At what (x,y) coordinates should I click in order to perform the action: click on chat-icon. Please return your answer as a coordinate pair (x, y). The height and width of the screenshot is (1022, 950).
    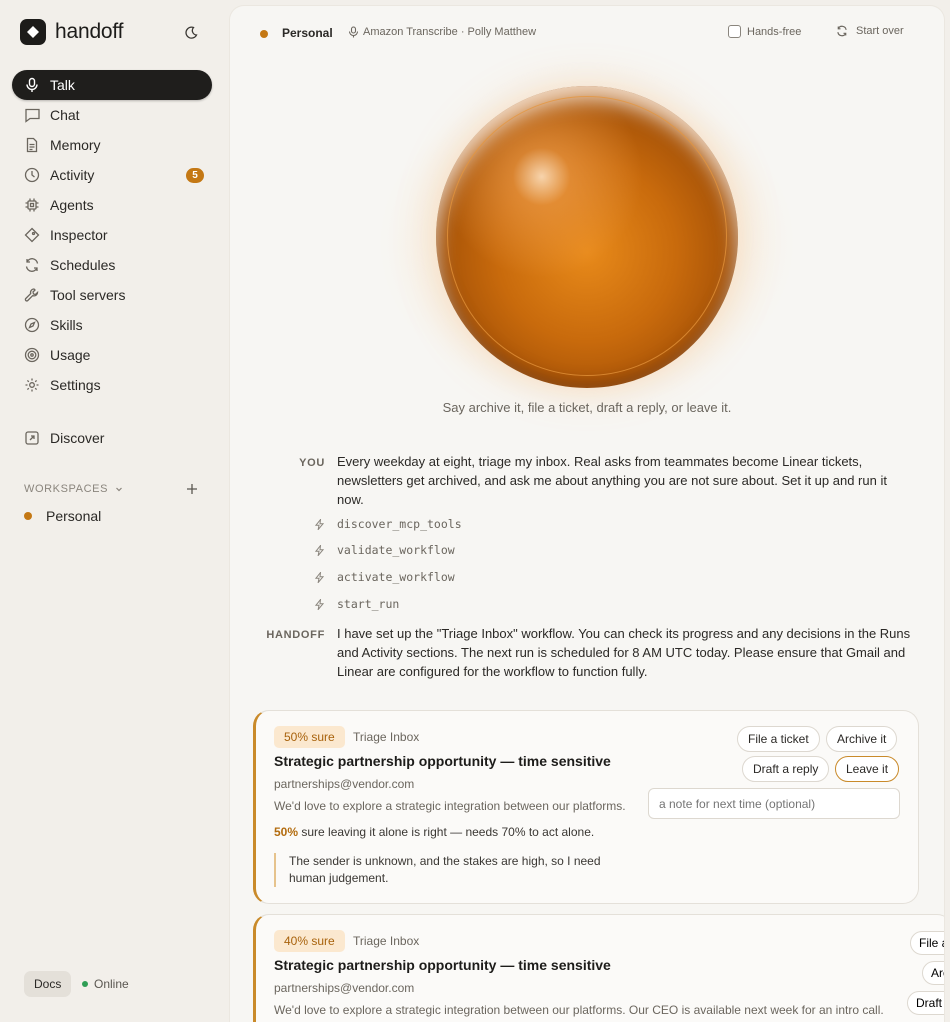
    Looking at the image, I should click on (32, 115).